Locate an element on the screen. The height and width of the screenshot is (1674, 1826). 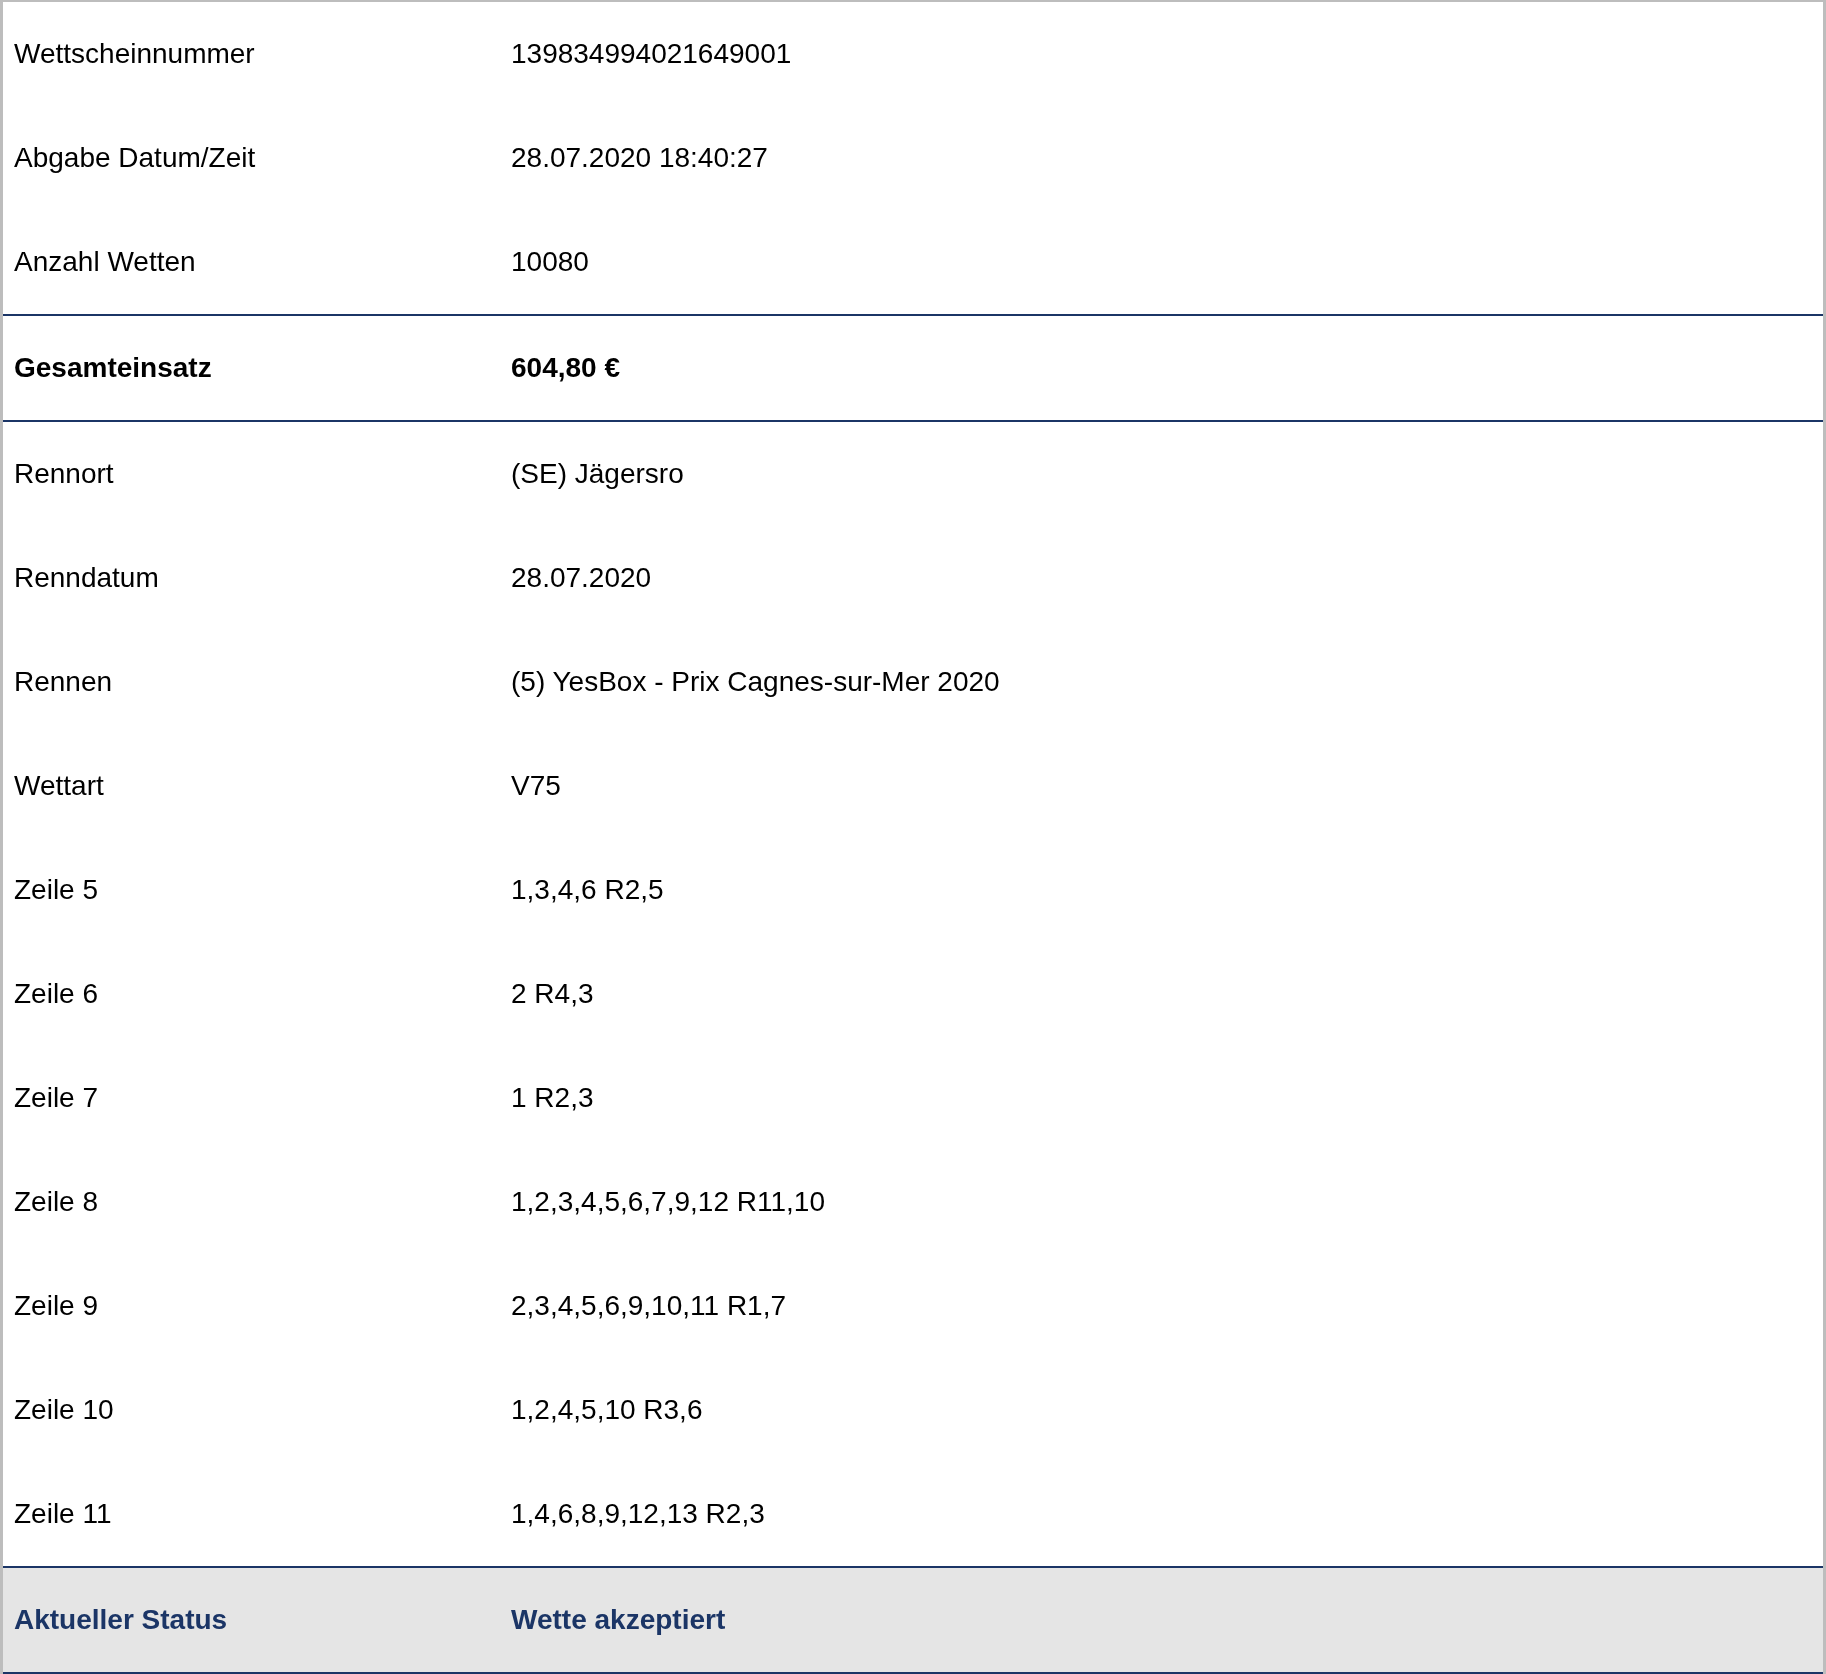
row-value: 28.07.2020 is located at coordinates (581, 578).